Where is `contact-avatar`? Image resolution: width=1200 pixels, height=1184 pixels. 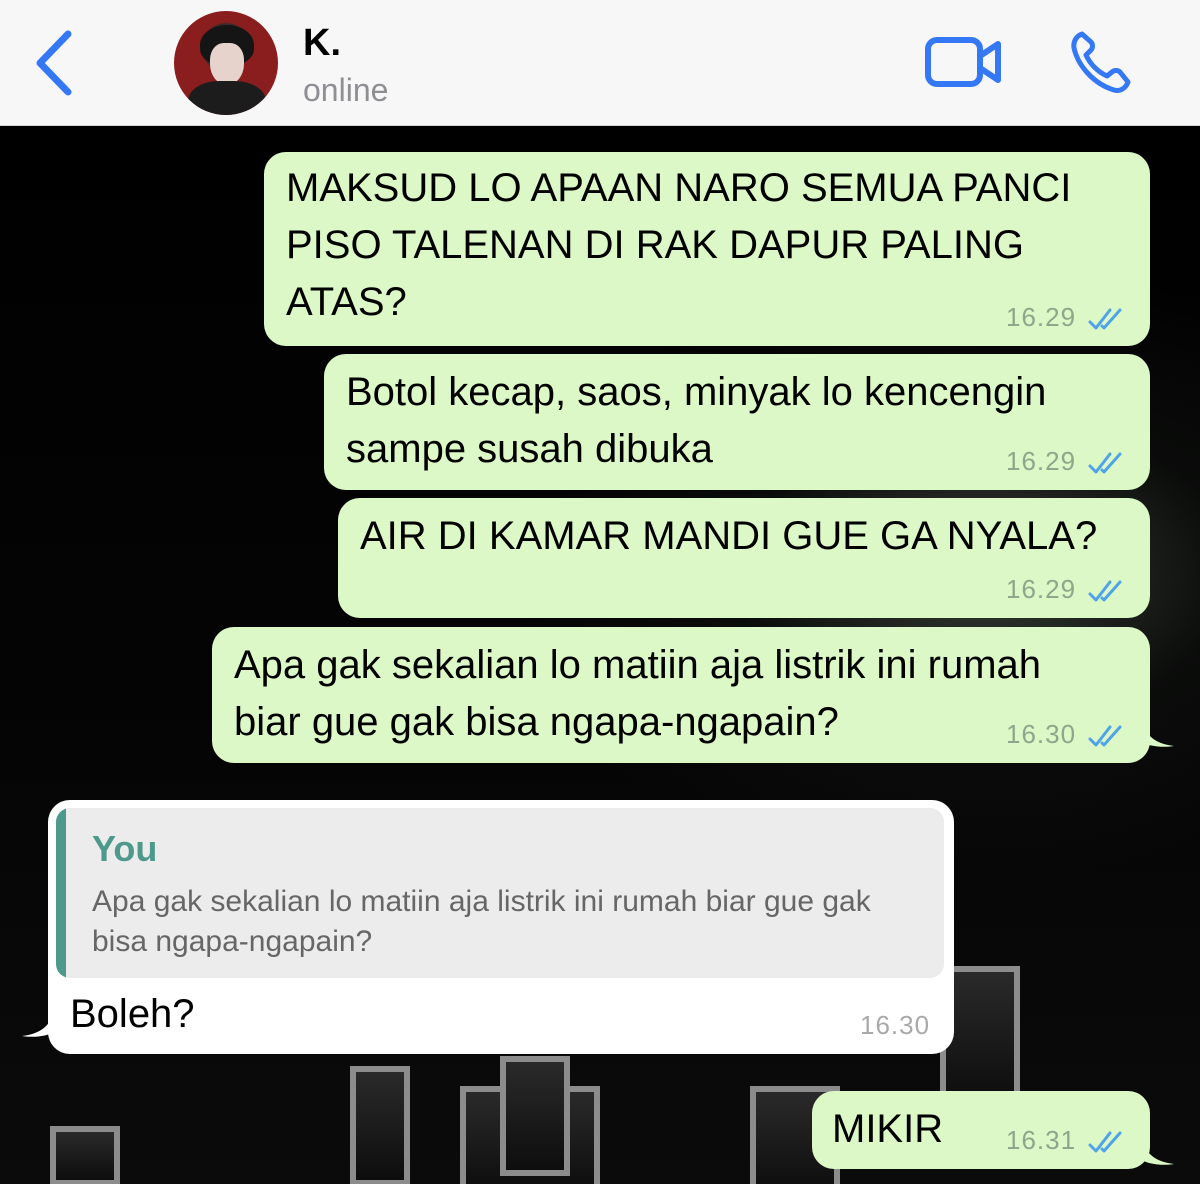
contact-avatar is located at coordinates (226, 63).